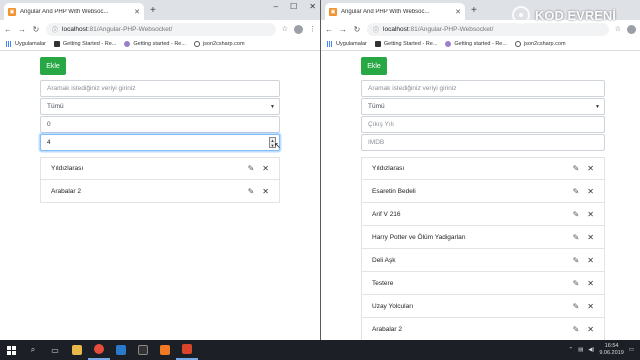  What do you see at coordinates (580, 350) in the screenshot?
I see `network-icon: ▤` at bounding box center [580, 350].